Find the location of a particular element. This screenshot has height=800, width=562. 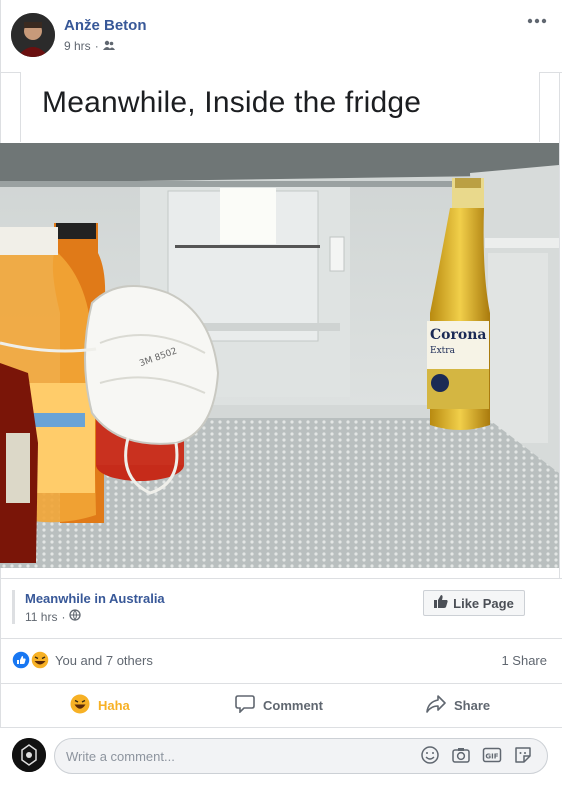

shared-border-right is located at coordinates (559, 325).